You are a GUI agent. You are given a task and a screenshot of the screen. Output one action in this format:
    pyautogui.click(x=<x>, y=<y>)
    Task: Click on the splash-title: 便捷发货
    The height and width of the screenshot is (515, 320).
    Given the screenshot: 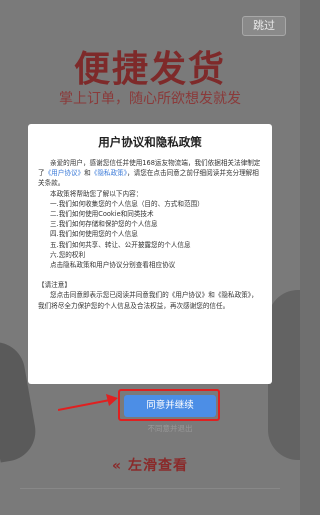 What is the action you would take?
    pyautogui.click(x=149, y=69)
    